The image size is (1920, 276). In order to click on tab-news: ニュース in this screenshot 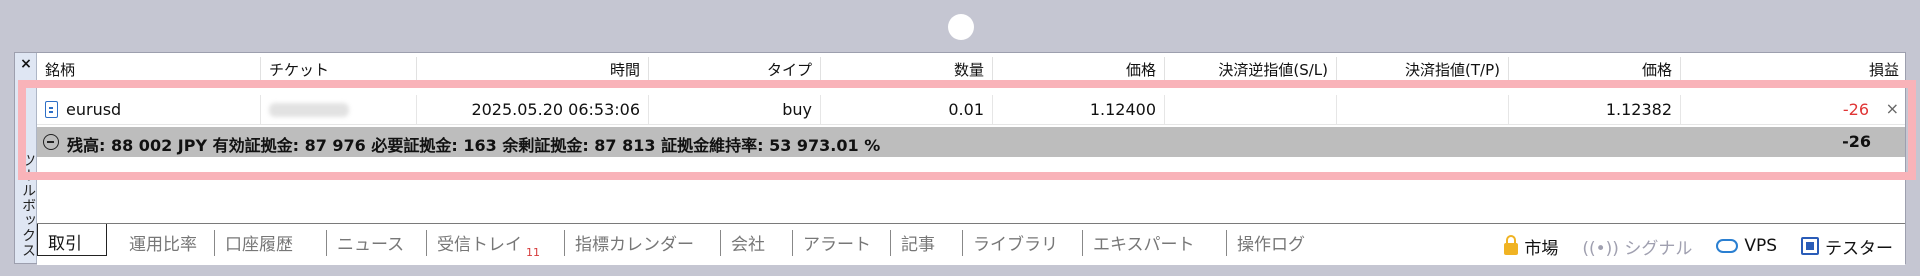, I will do `click(377, 243)`.